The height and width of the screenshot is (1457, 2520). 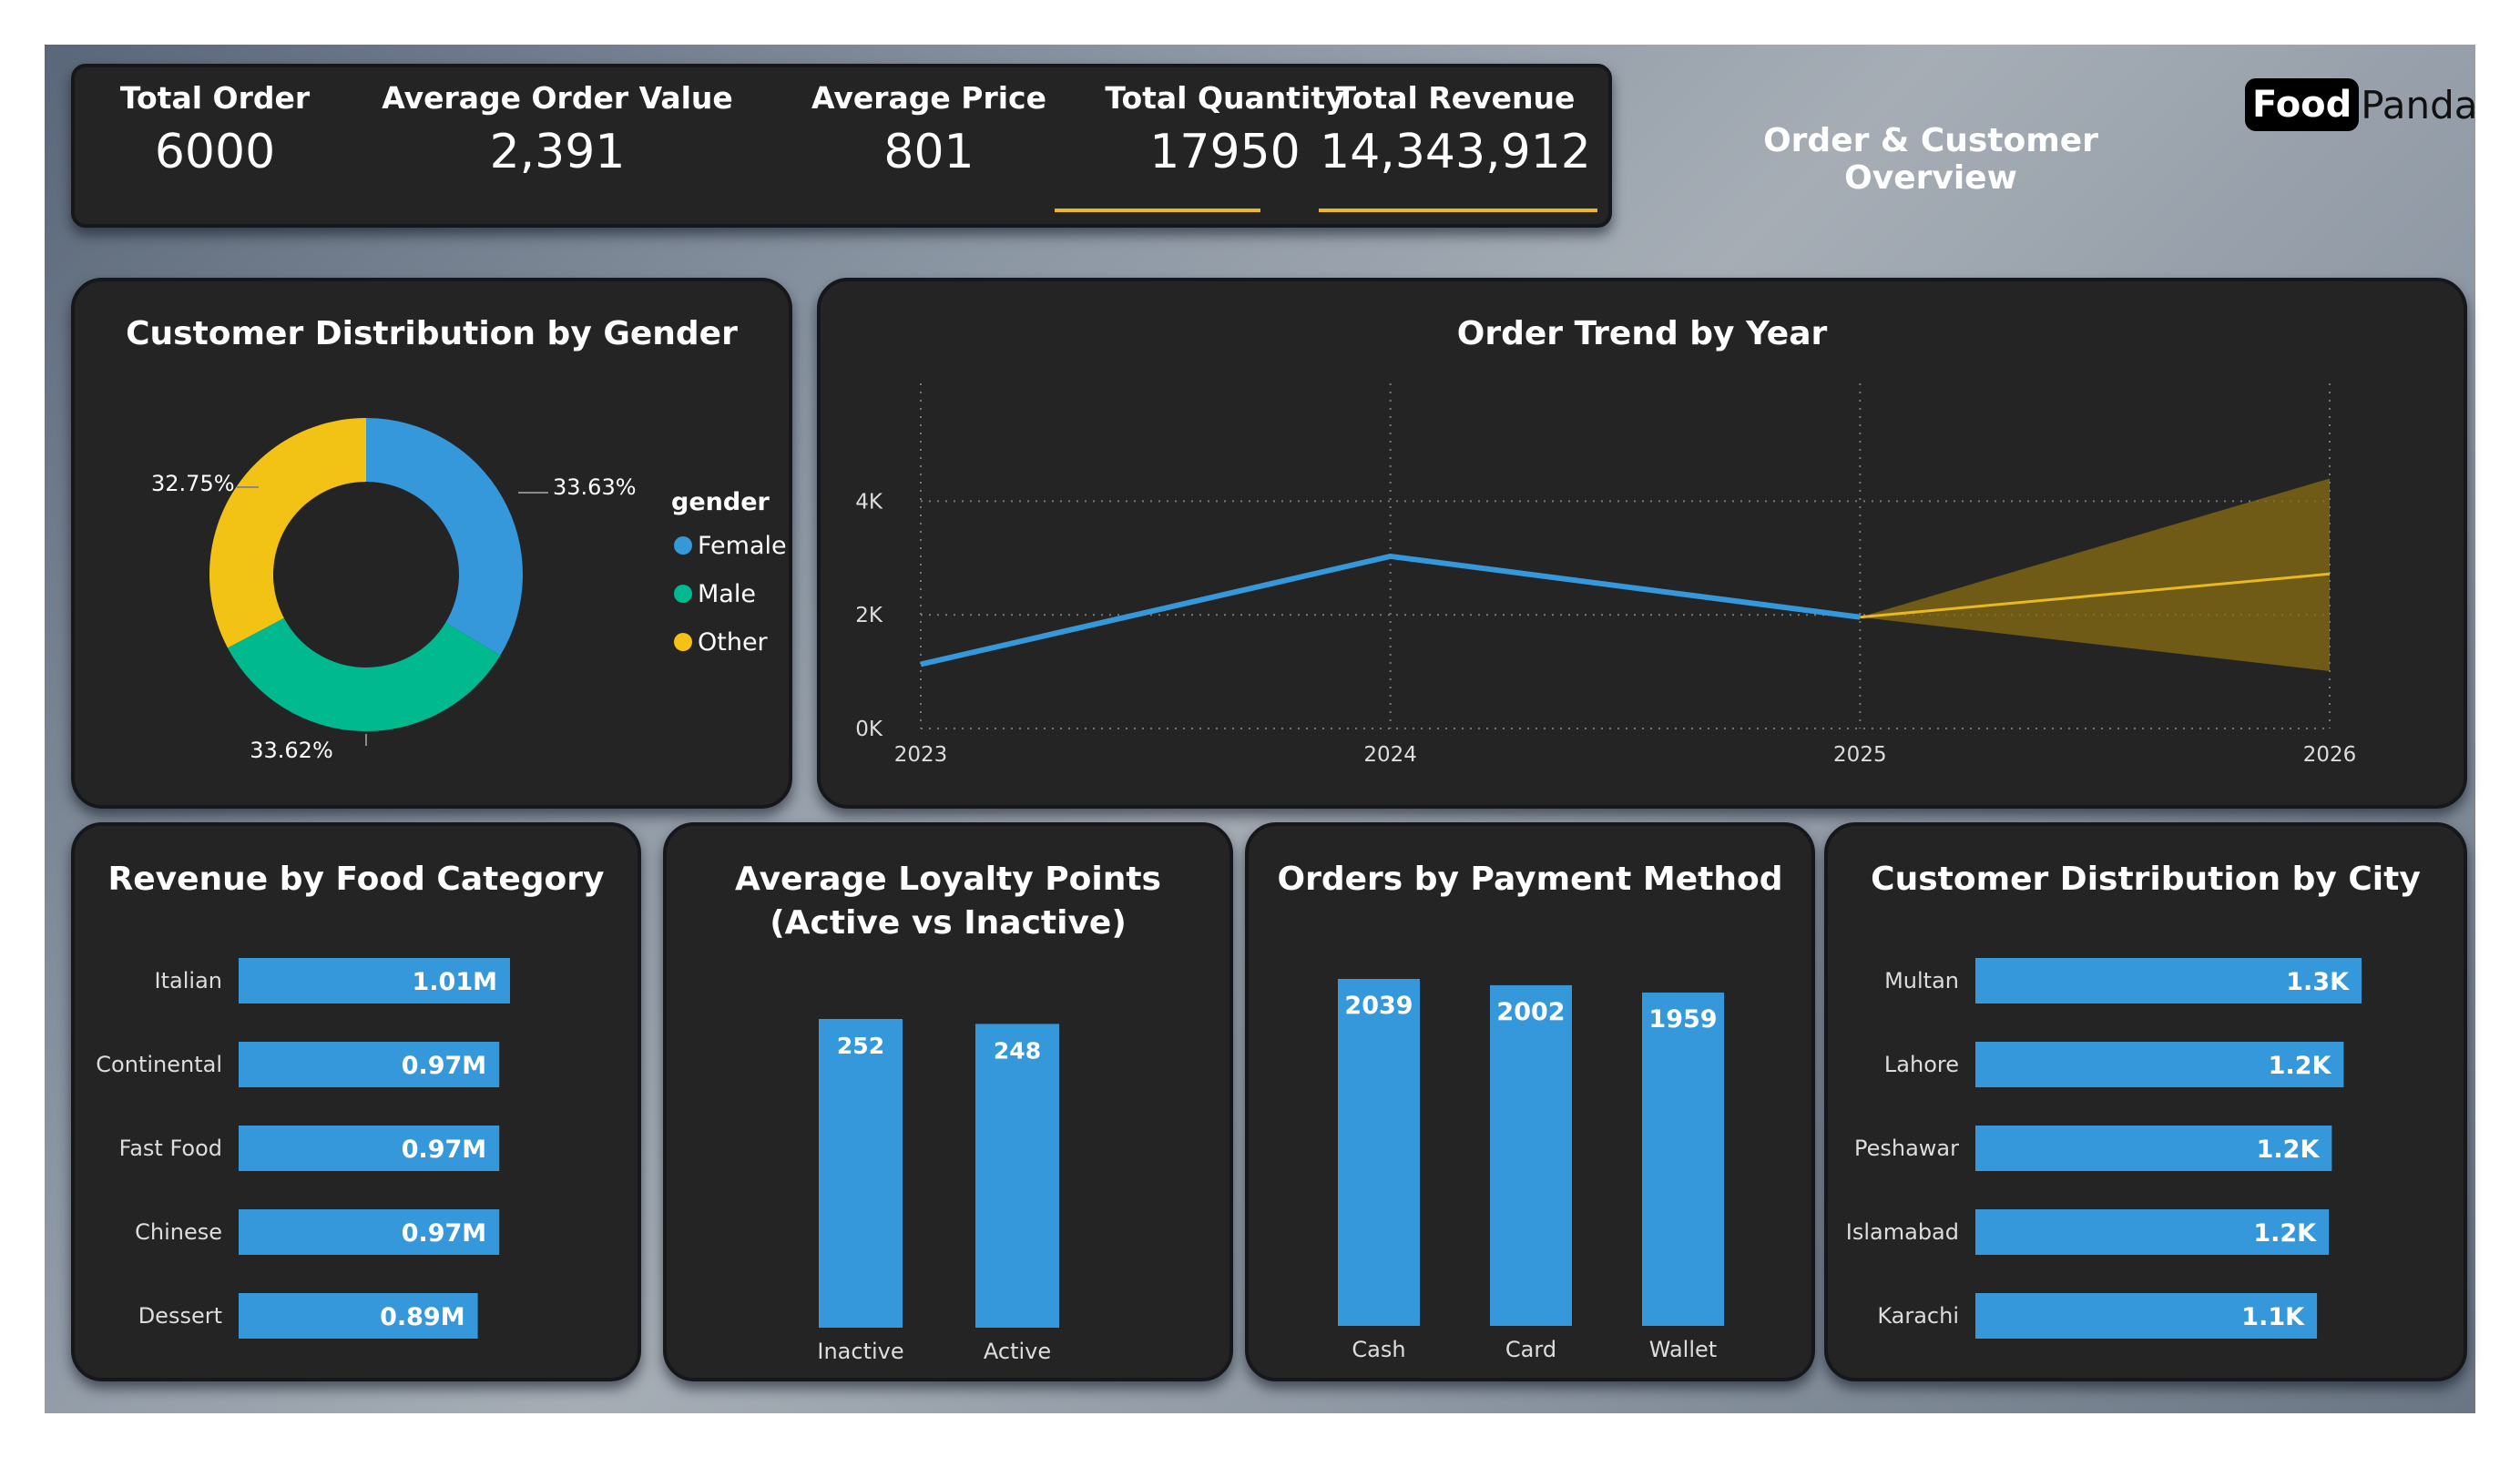 What do you see at coordinates (557, 152) in the screenshot?
I see `kpi-value: 2,391` at bounding box center [557, 152].